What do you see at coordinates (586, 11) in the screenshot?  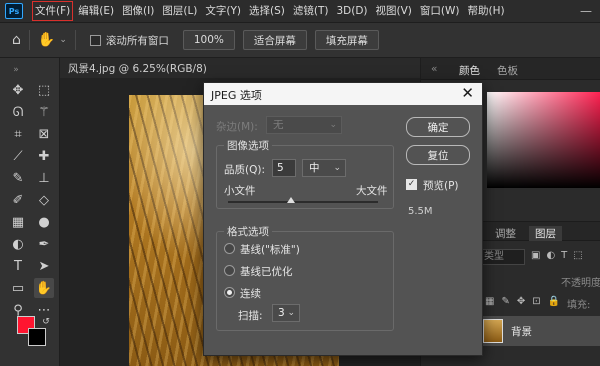 I see `minimize-icon: —` at bounding box center [586, 11].